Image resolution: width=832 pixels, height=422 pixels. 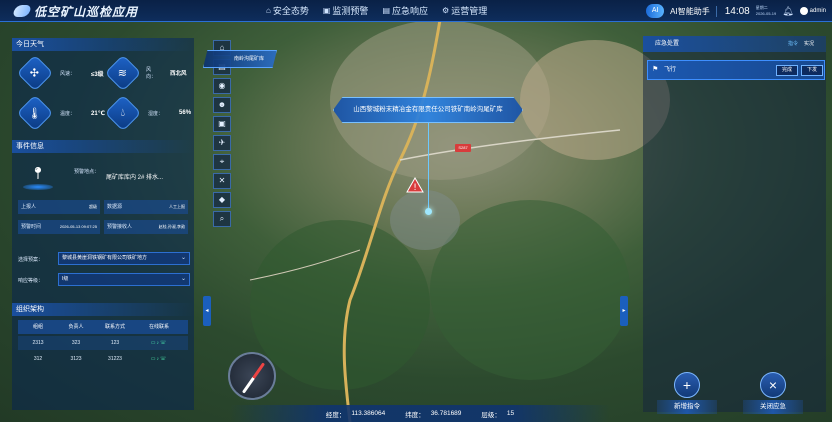 I want to click on fan-icon: ✣, so click(x=35, y=73).